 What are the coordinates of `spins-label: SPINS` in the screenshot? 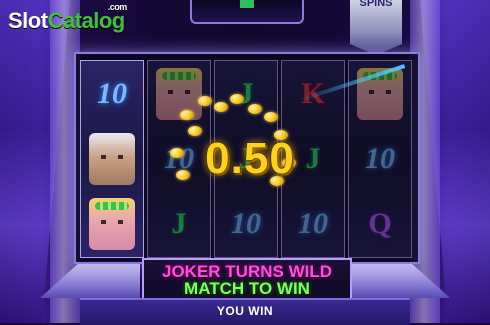 It's located at (376, 4).